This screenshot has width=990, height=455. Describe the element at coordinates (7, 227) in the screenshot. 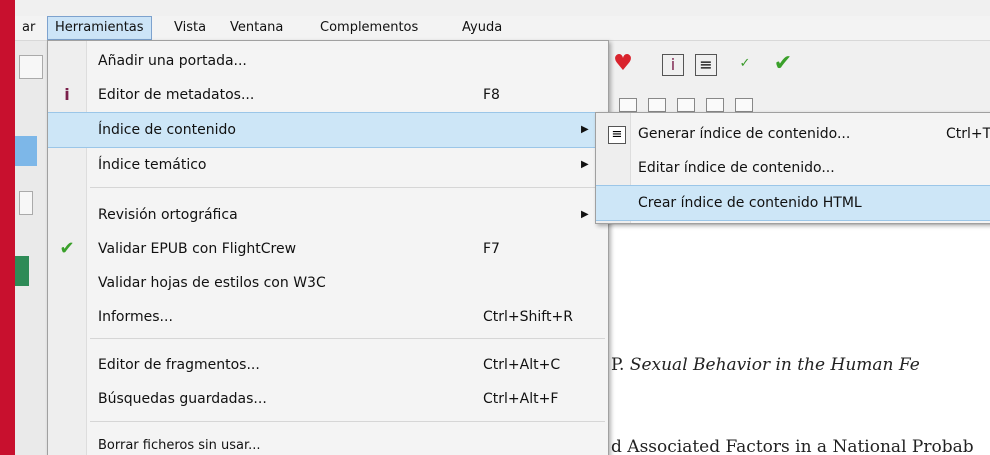

I see `red-edge-bar` at that location.